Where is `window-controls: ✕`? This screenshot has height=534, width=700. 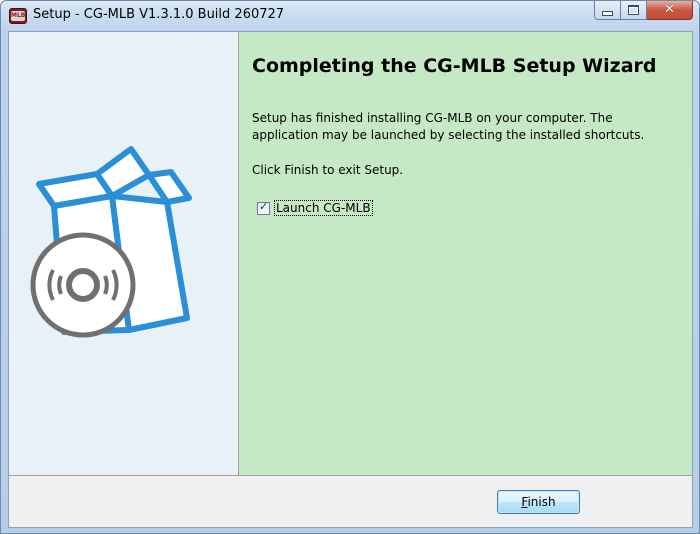 window-controls: ✕ is located at coordinates (643, 11).